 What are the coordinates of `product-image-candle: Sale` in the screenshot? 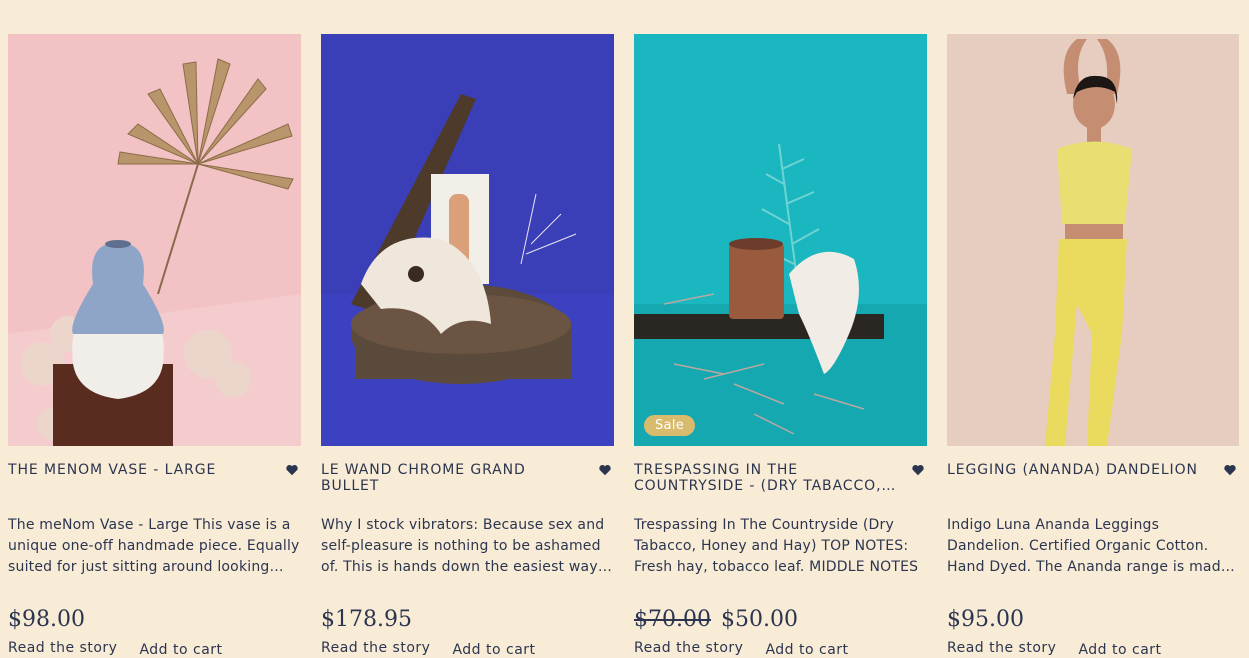 It's located at (780, 240).